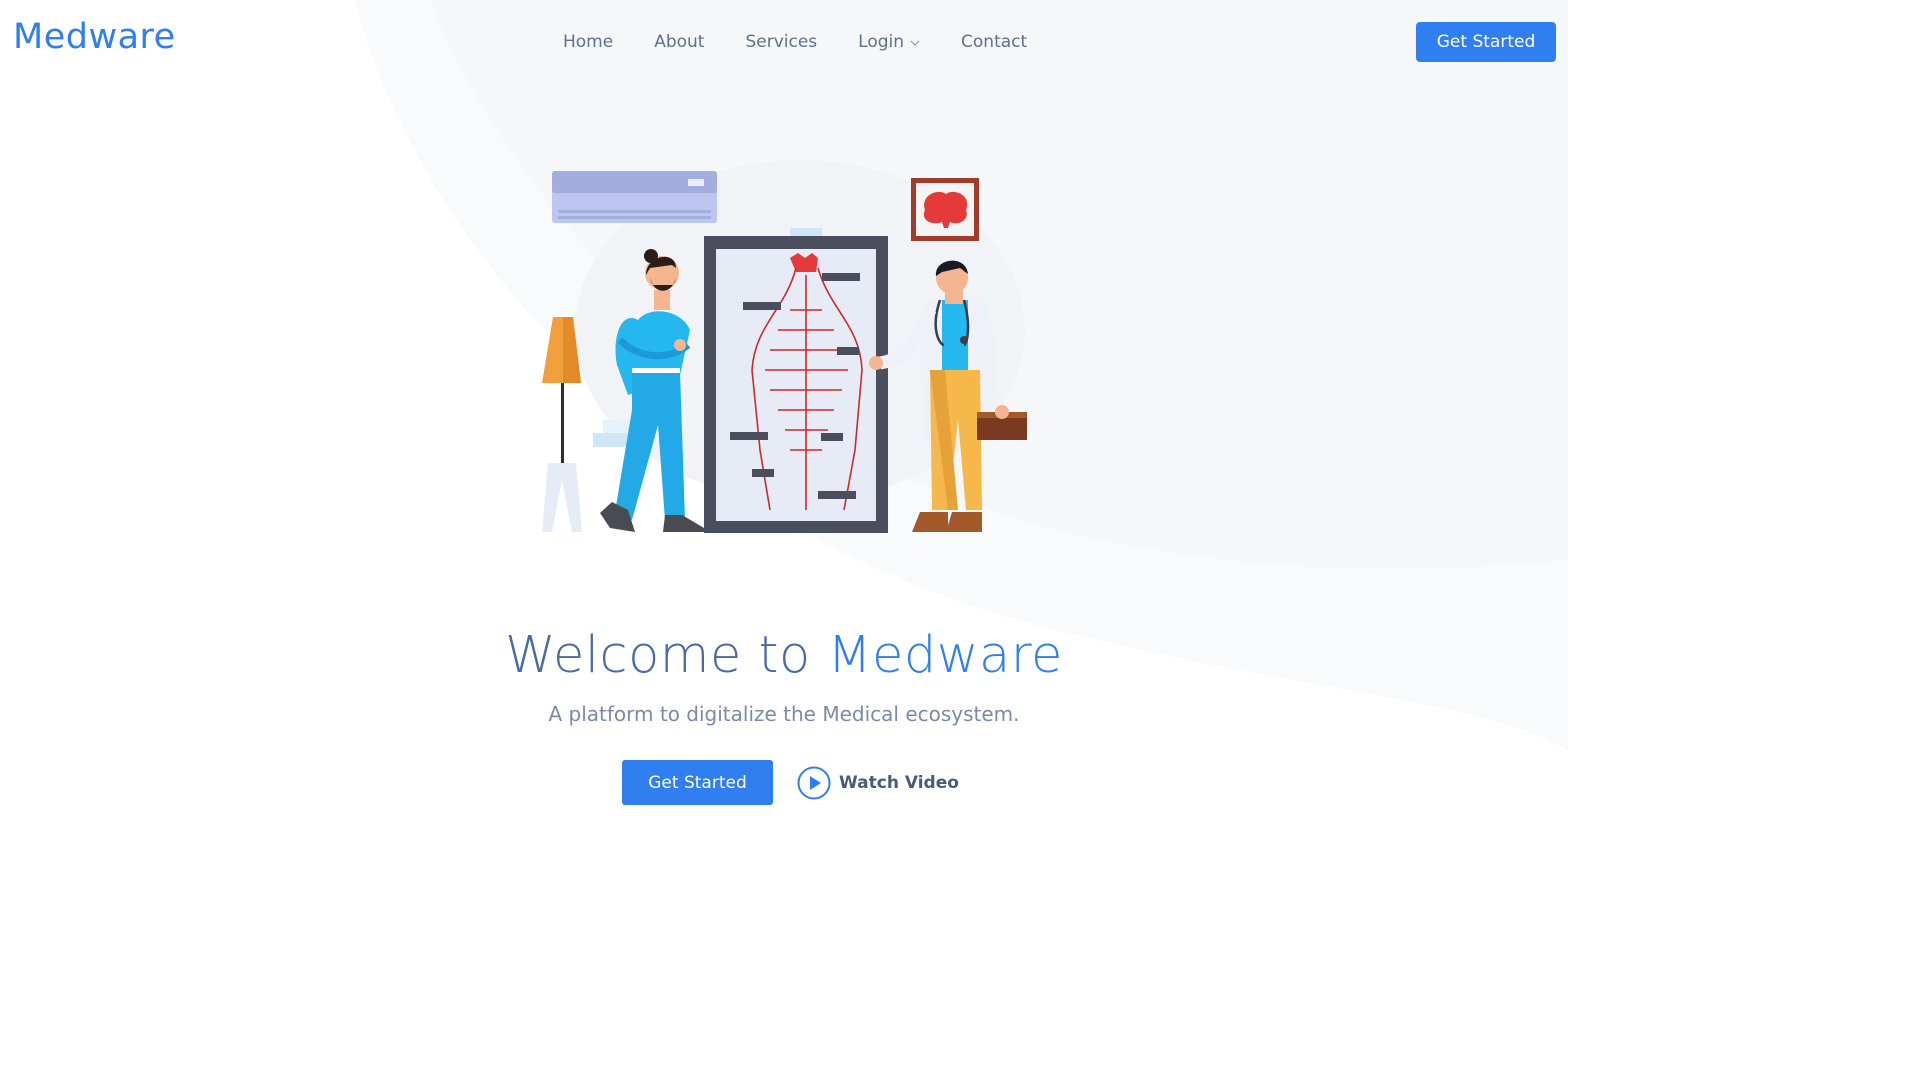  I want to click on hero-illustration, so click(784, 346).